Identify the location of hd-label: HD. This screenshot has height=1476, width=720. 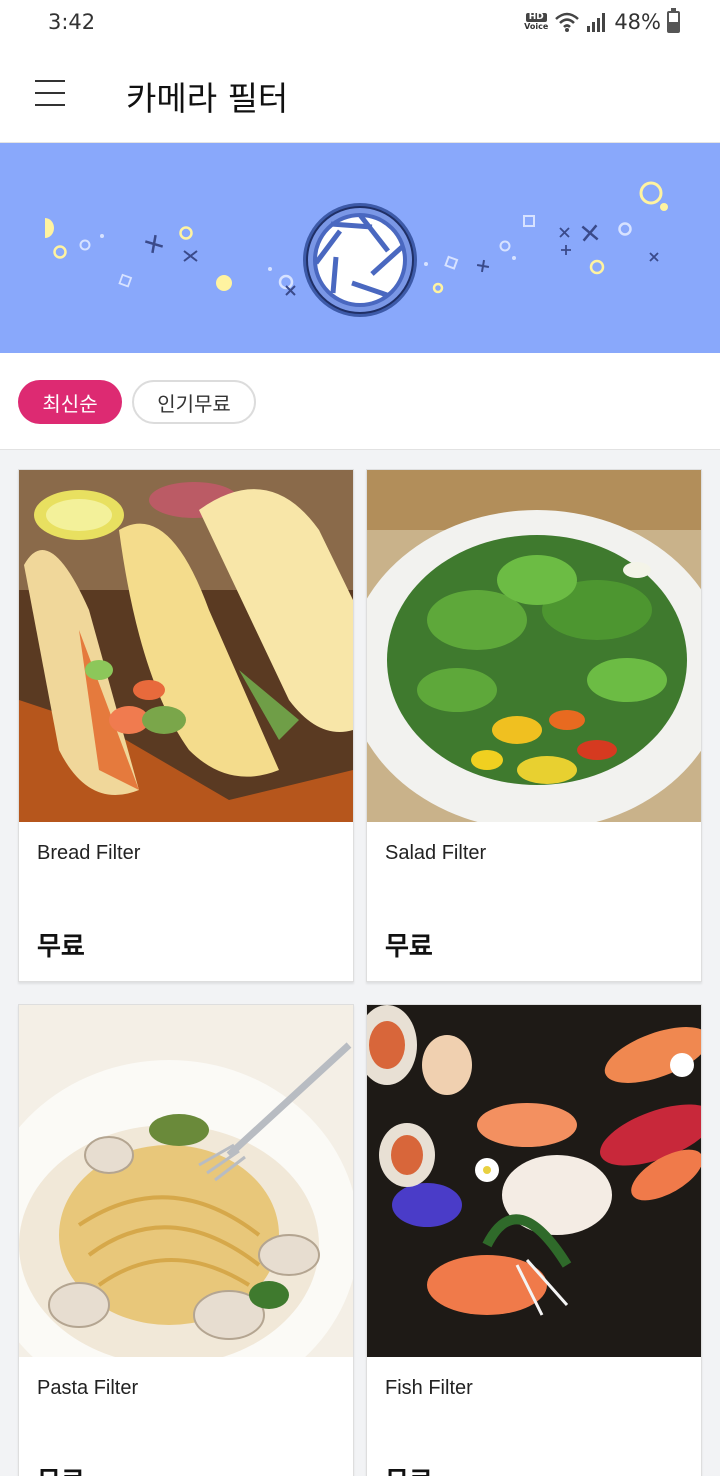
(536, 17).